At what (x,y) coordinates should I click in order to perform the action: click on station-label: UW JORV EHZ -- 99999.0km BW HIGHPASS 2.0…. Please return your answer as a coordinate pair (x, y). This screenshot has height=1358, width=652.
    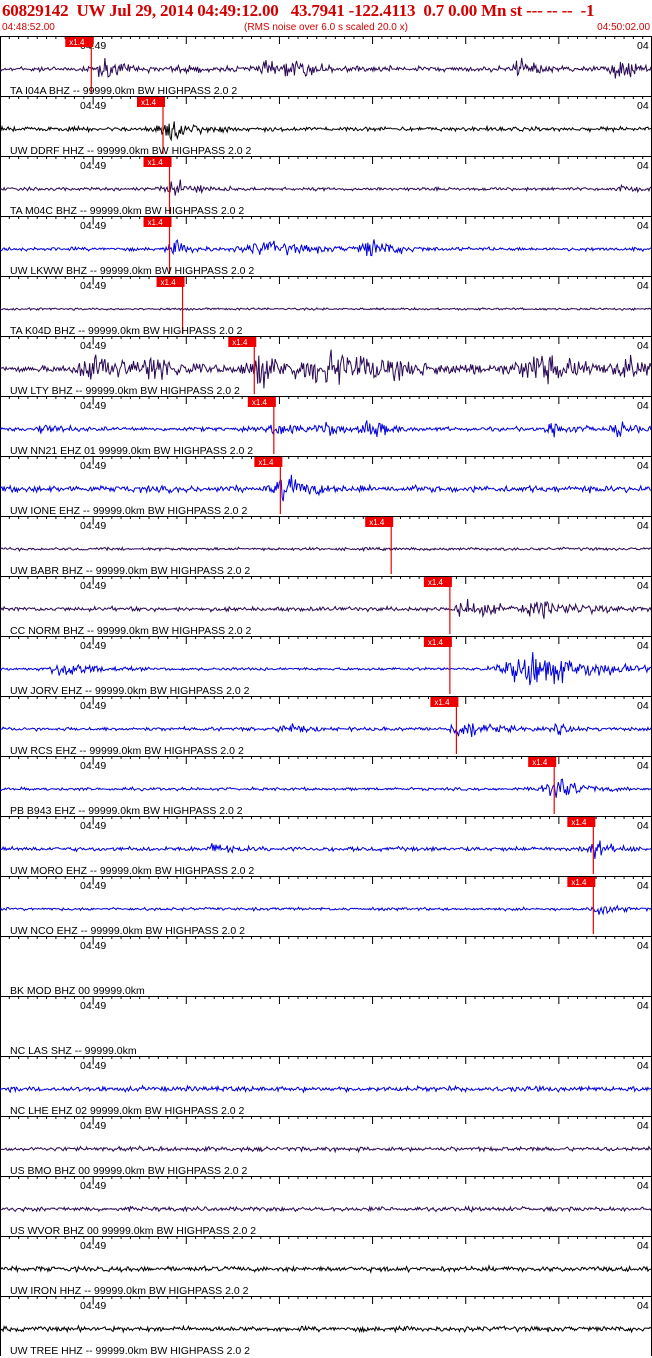
    Looking at the image, I should click on (130, 691).